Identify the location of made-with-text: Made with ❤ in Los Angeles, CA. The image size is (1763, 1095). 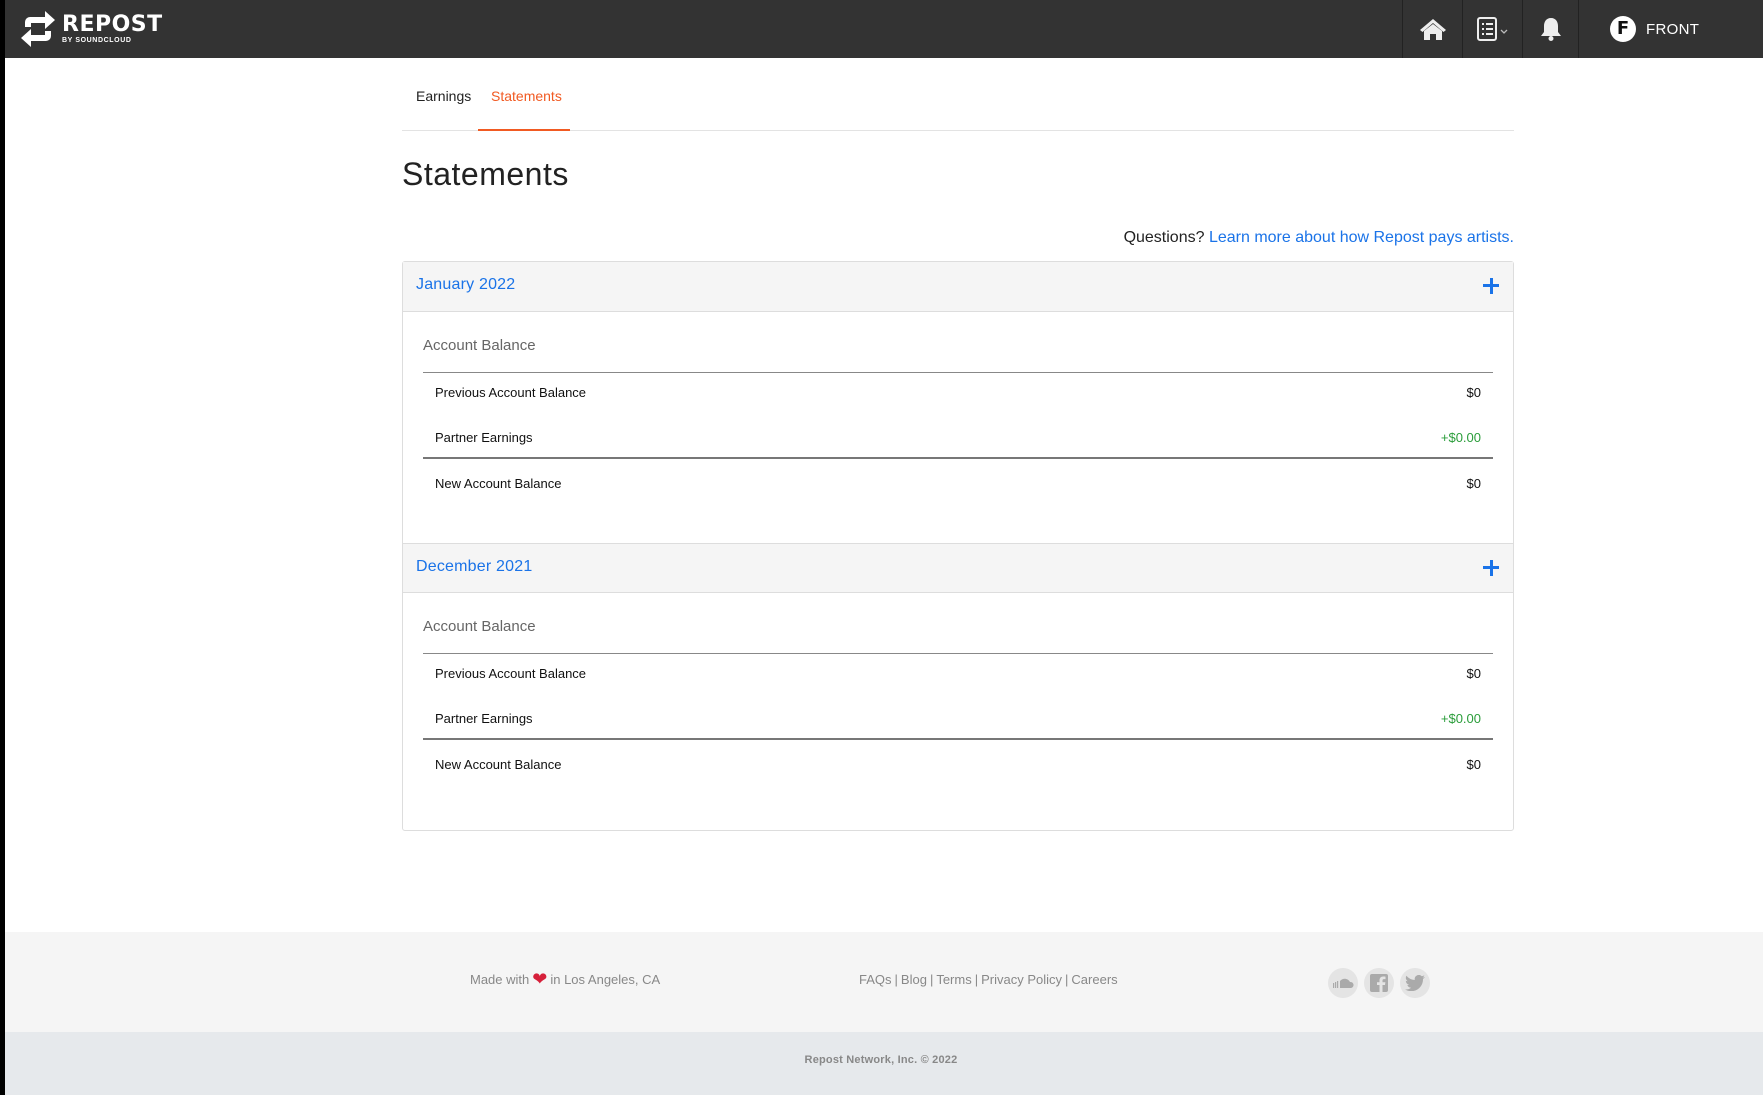
(565, 979).